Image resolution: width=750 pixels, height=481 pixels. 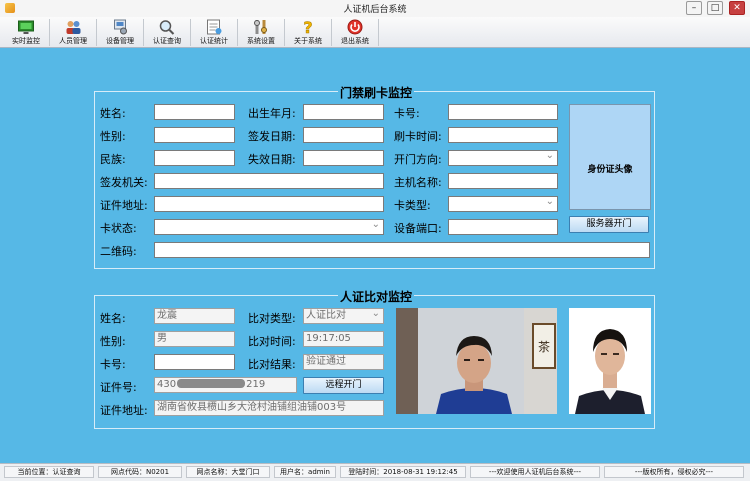 What do you see at coordinates (378, 32) in the screenshot?
I see `toolbar-separator` at bounding box center [378, 32].